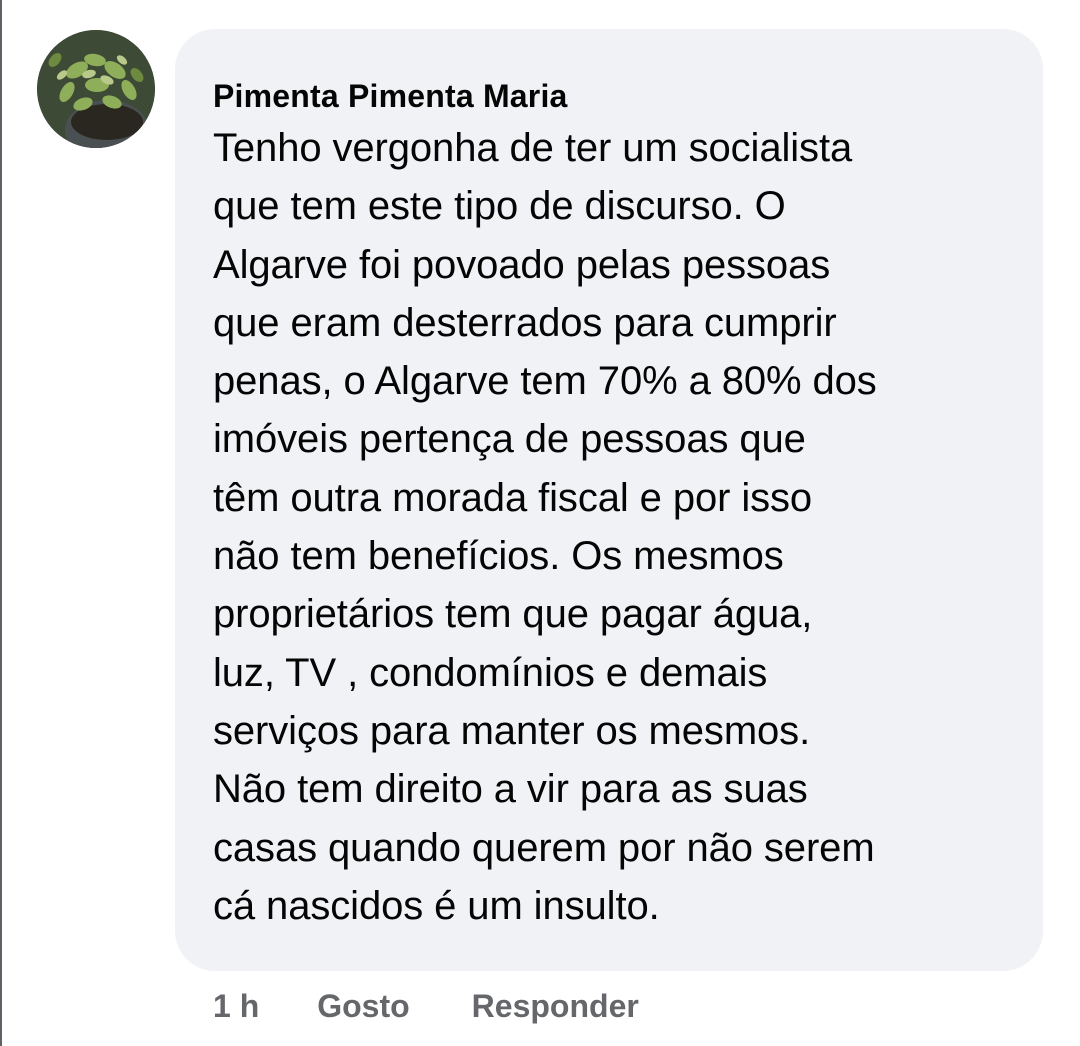 Image resolution: width=1080 pixels, height=1046 pixels. Describe the element at coordinates (513, 614) in the screenshot. I see `comment-text-line: proprietários tem que pagar água,` at that location.